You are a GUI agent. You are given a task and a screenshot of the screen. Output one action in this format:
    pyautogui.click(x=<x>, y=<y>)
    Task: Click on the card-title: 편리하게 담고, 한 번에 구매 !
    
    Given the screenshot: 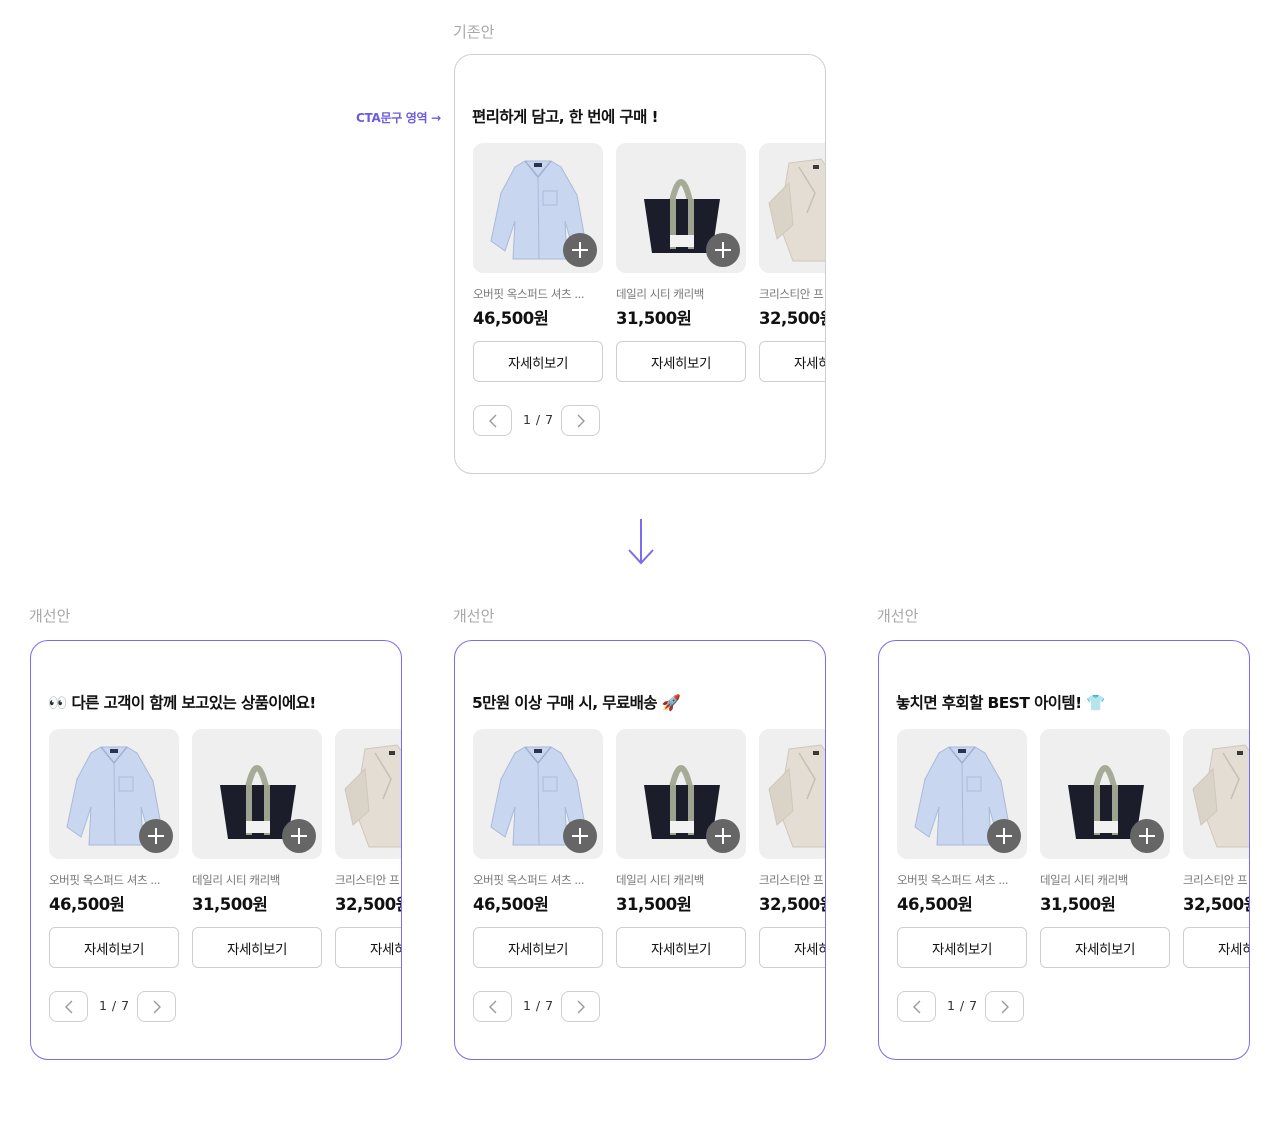 What is the action you would take?
    pyautogui.click(x=565, y=117)
    